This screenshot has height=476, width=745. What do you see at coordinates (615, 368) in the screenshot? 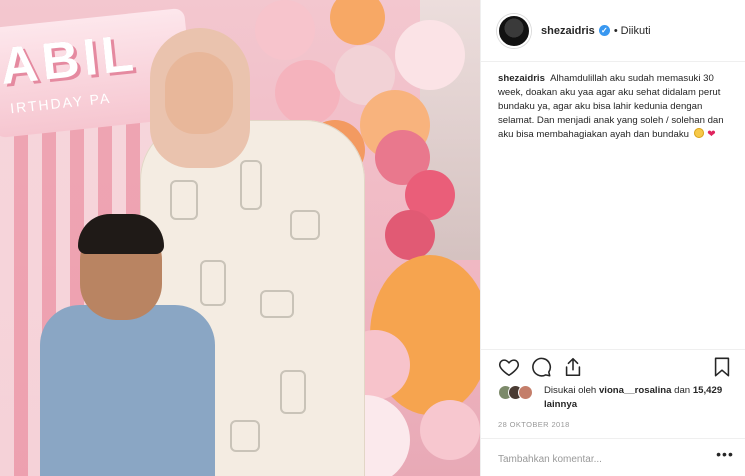
I see `post-actions` at bounding box center [615, 368].